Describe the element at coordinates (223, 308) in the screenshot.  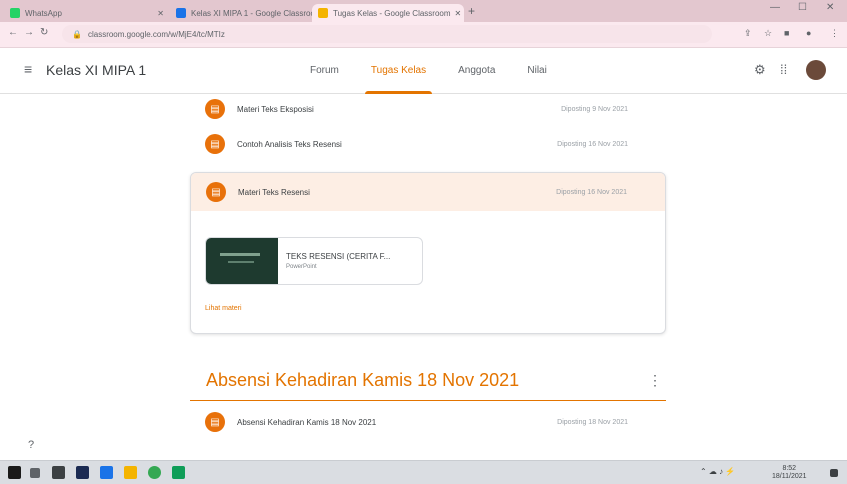
I see `view-material-link: Lihat materi` at that location.